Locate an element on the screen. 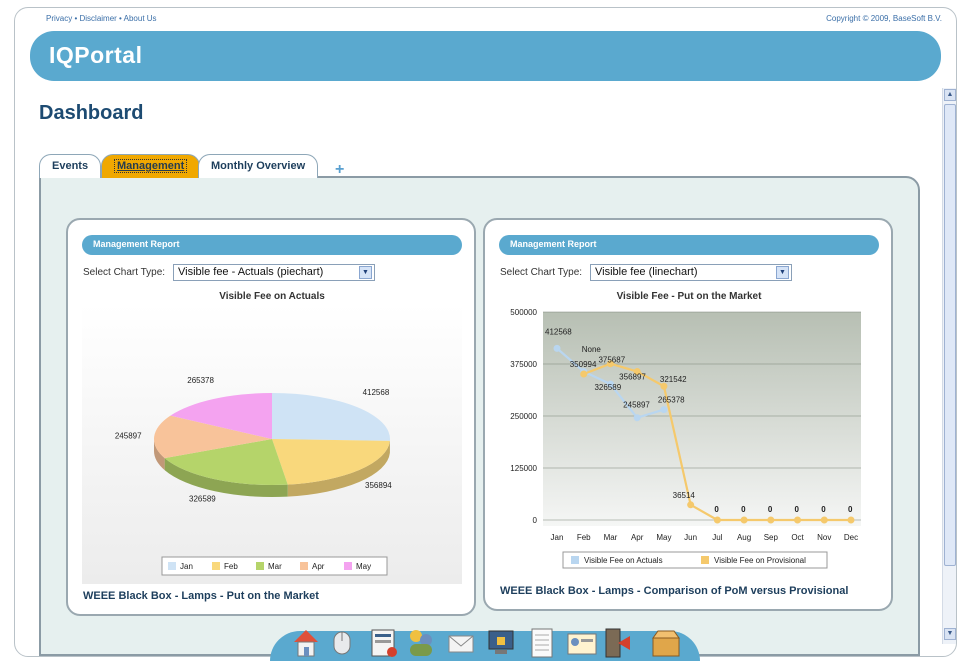 Image resolution: width=965 pixels, height=661 pixels. users-icon is located at coordinates (421, 643).